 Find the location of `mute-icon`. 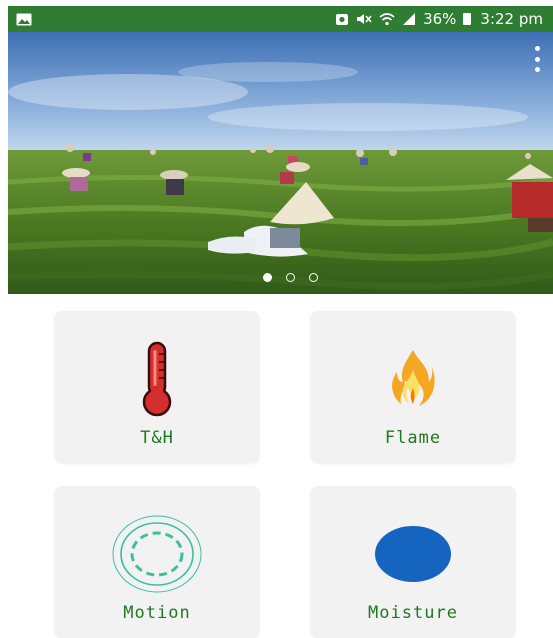

mute-icon is located at coordinates (364, 19).